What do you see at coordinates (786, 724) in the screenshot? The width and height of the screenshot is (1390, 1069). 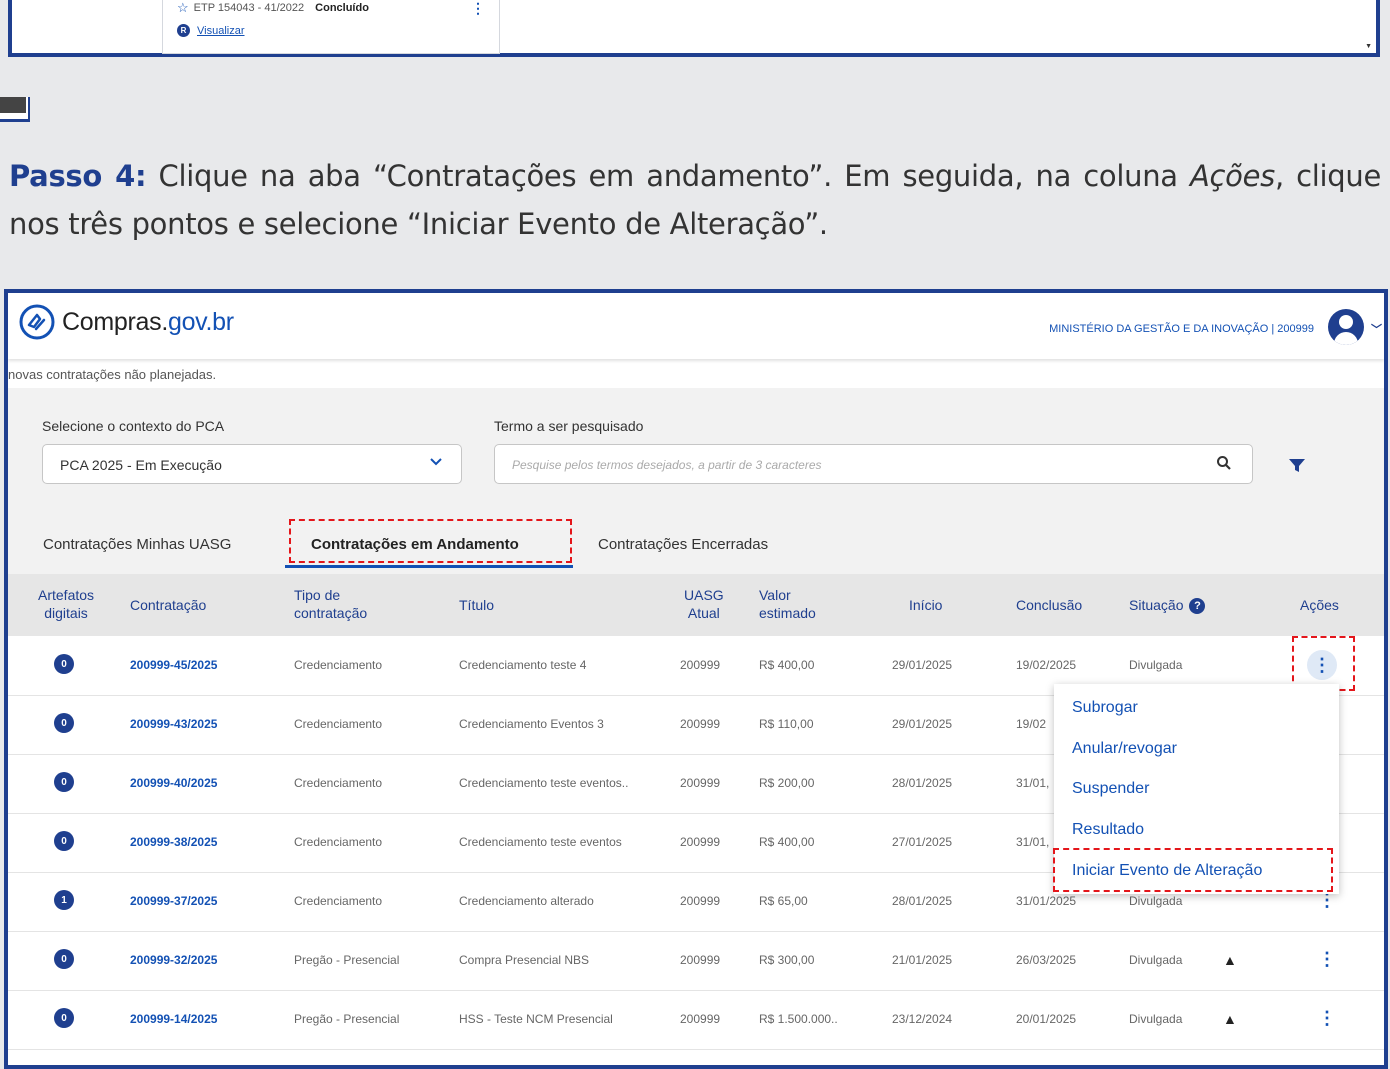 I see `cell-valor: R$ 110,00` at bounding box center [786, 724].